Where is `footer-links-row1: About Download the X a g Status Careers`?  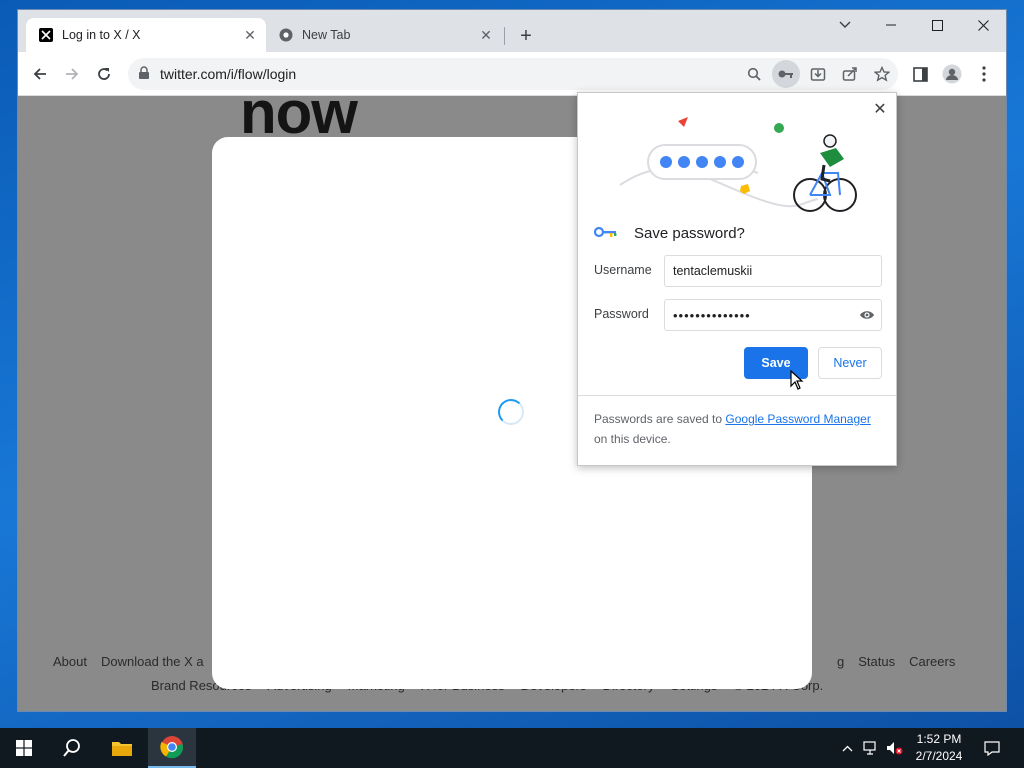 footer-links-row1: About Download the X a g Status Careers is located at coordinates (504, 661).